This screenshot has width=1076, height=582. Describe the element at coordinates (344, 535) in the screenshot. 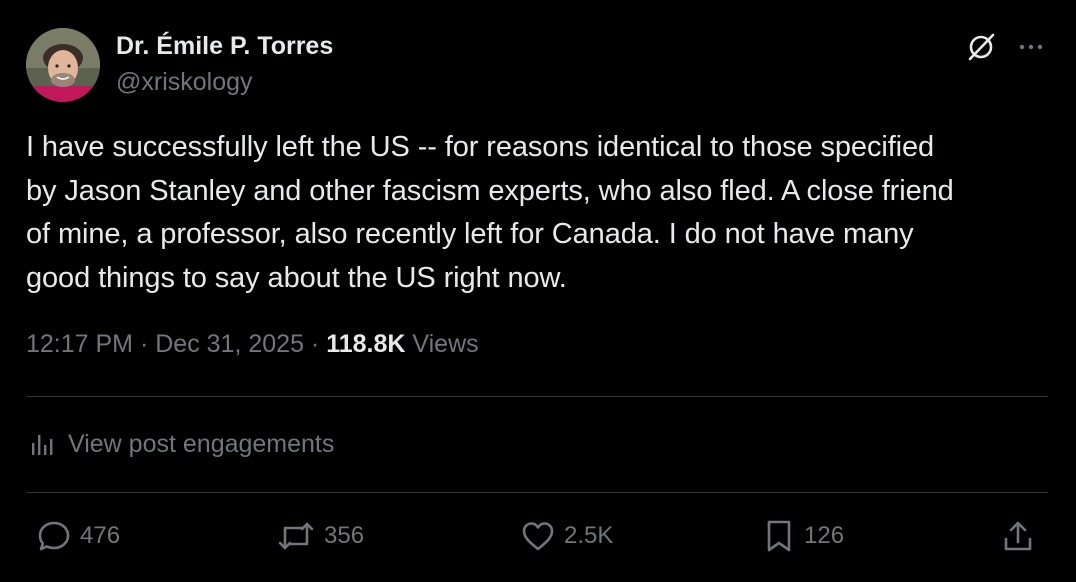

I see `repost-count: 356` at that location.